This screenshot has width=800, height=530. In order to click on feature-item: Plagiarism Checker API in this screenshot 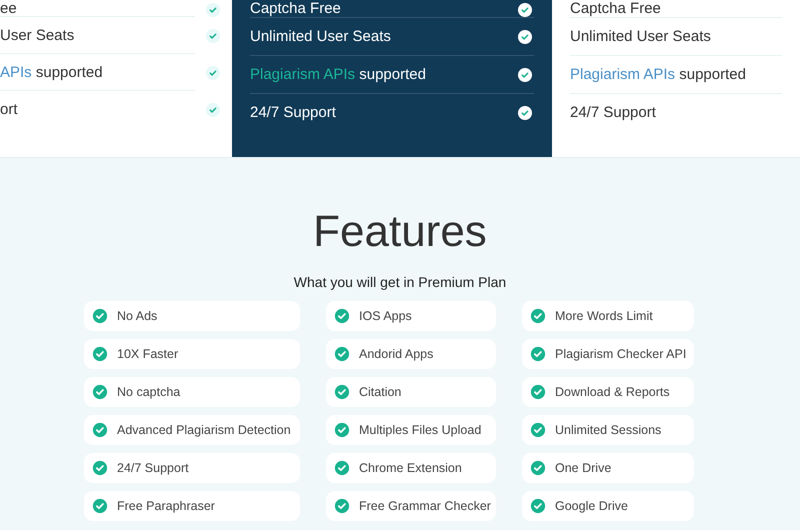, I will do `click(608, 354)`.